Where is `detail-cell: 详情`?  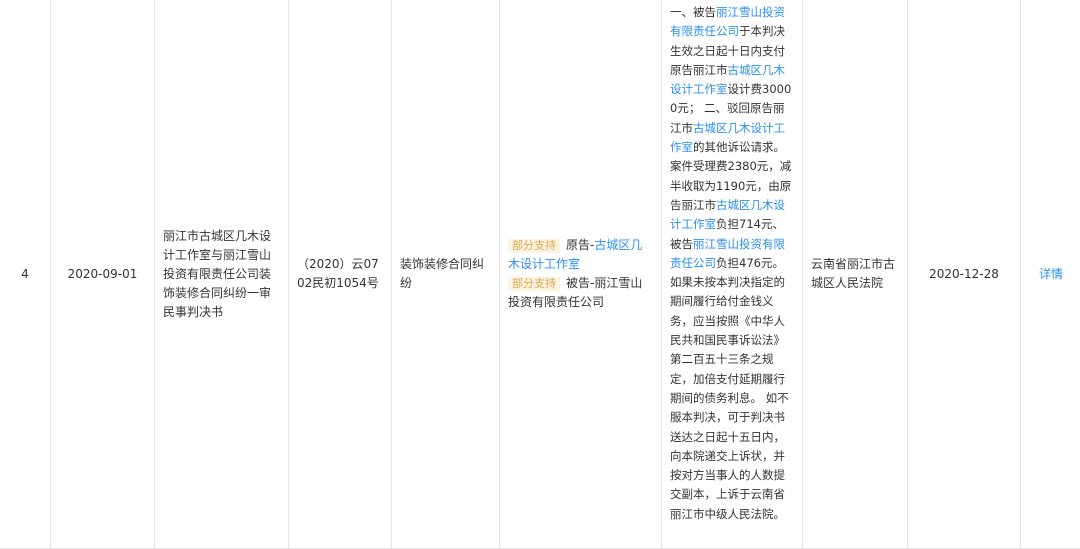
detail-cell: 详情 is located at coordinates (1050, 274).